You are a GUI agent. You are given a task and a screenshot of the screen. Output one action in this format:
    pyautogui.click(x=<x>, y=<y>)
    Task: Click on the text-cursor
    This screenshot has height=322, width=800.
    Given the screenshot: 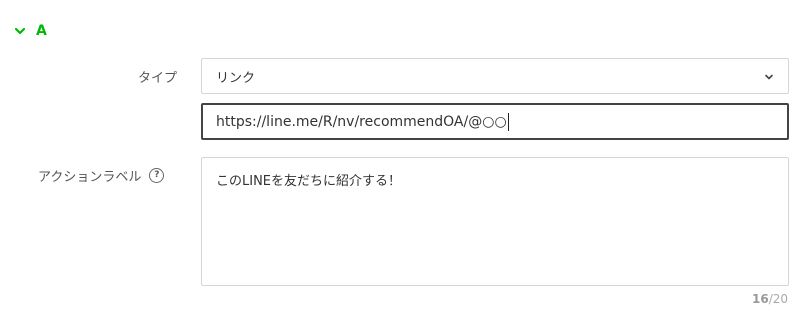 What is the action you would take?
    pyautogui.click(x=508, y=121)
    